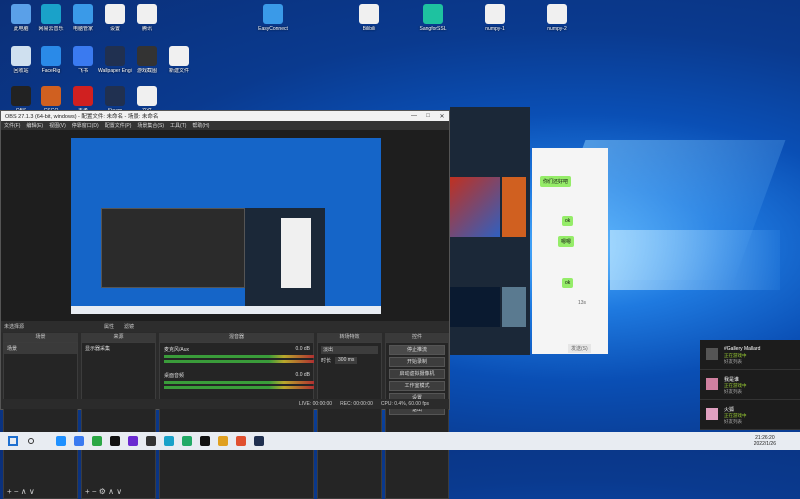  Describe the element at coordinates (82, 71) in the screenshot. I see `desktop-icon-label: 飞书` at that location.